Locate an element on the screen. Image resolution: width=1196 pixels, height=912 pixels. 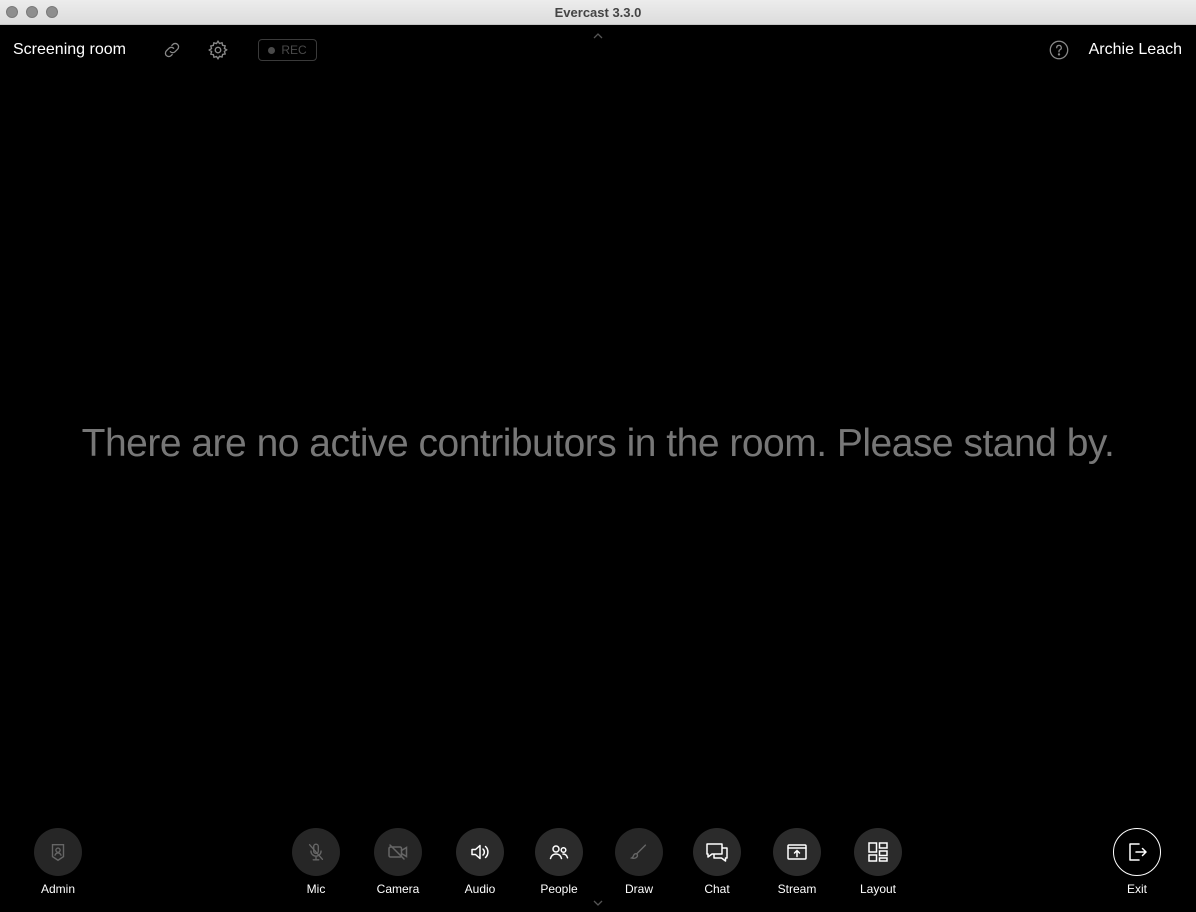
admin-badge-icon is located at coordinates (58, 852).